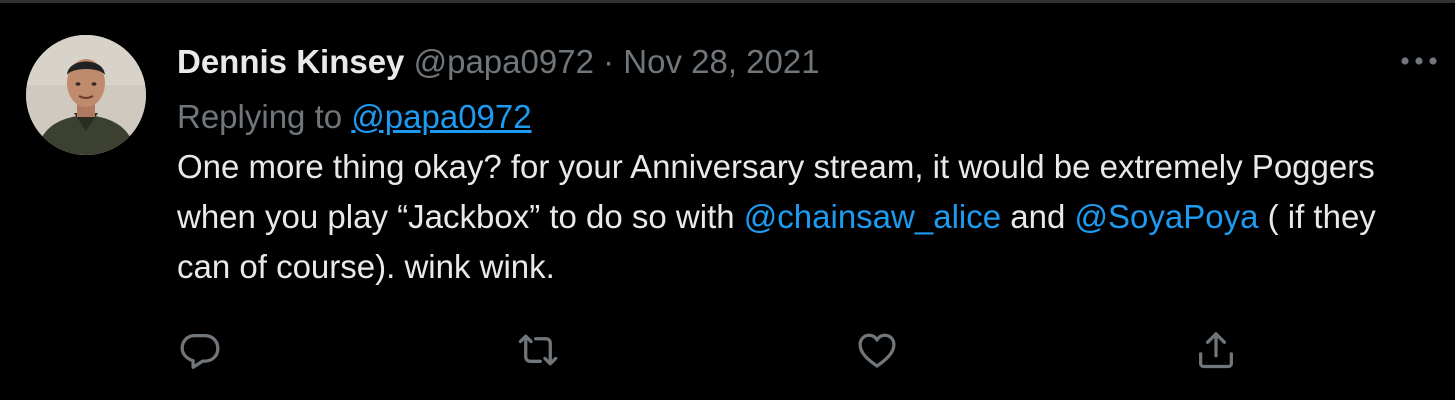  I want to click on share-button, so click(1216, 350).